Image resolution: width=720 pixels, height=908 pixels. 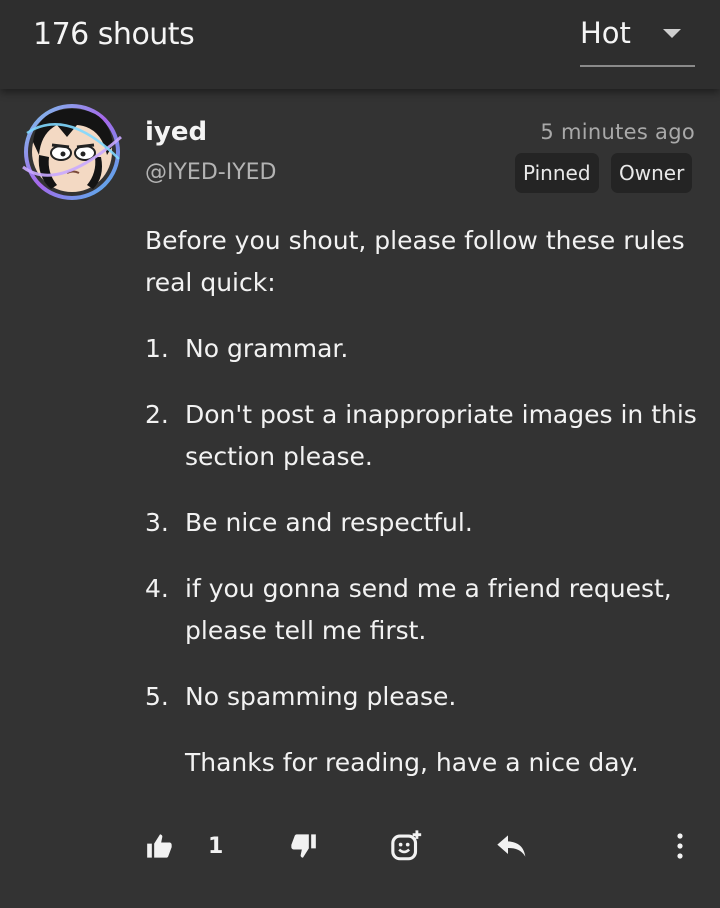 What do you see at coordinates (114, 34) in the screenshot?
I see `shout-count: 176 shouts` at bounding box center [114, 34].